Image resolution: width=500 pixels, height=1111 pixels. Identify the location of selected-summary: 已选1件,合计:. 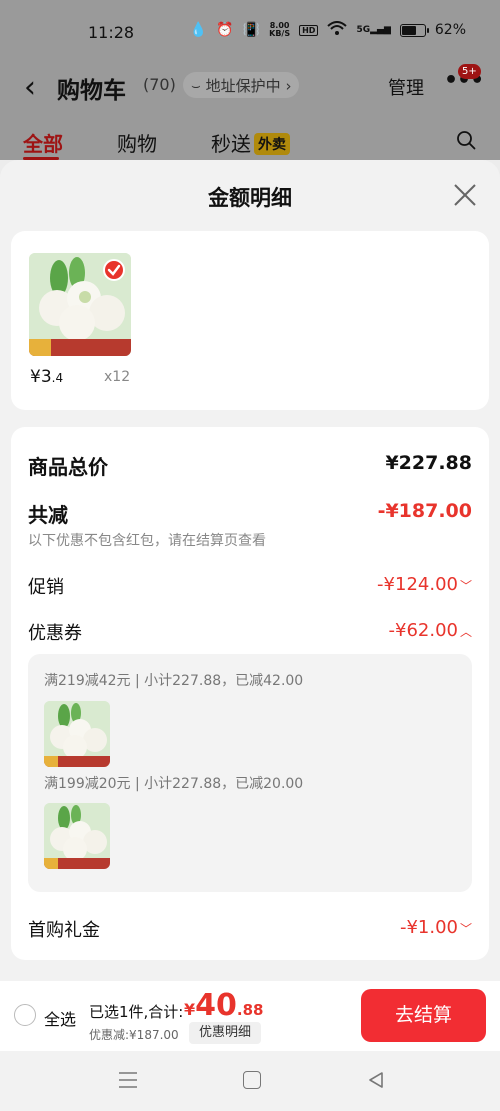
(136, 1012).